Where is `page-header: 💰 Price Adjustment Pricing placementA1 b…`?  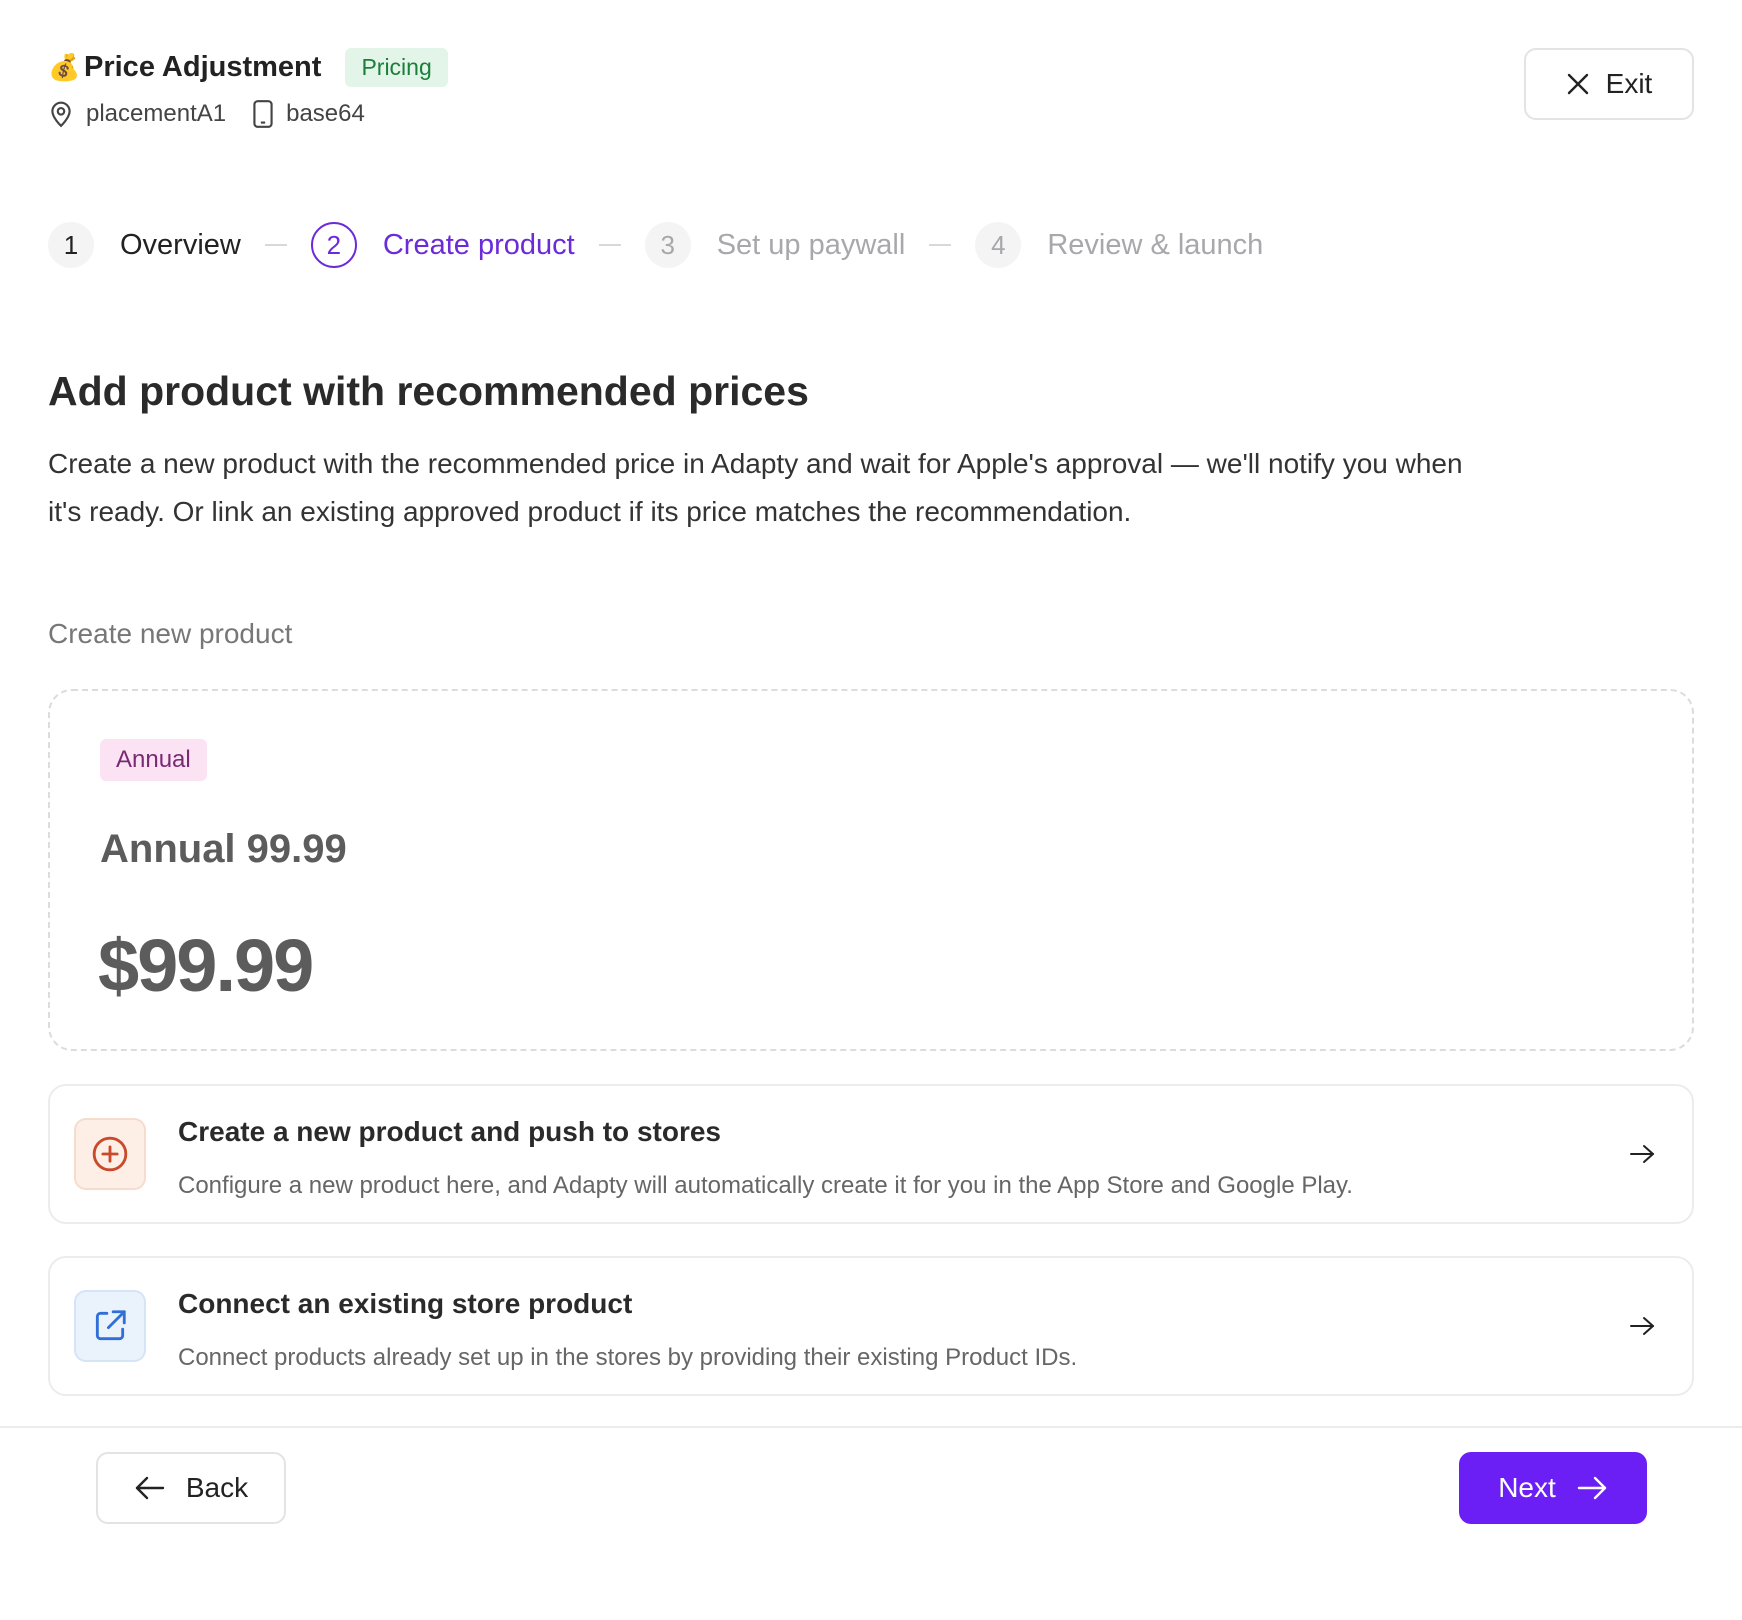 page-header: 💰 Price Adjustment Pricing placementA1 b… is located at coordinates (871, 89).